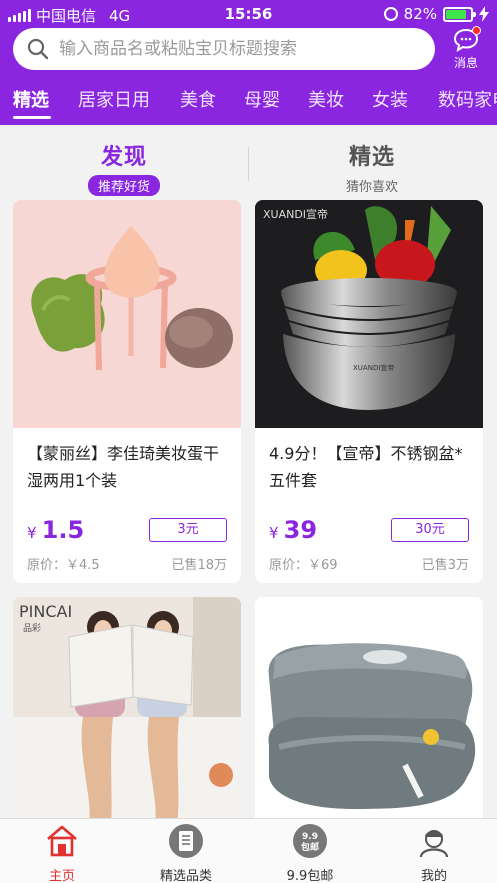 This screenshot has width=497, height=883. Describe the element at coordinates (63, 530) in the screenshot. I see `price-value: 1.5` at that location.